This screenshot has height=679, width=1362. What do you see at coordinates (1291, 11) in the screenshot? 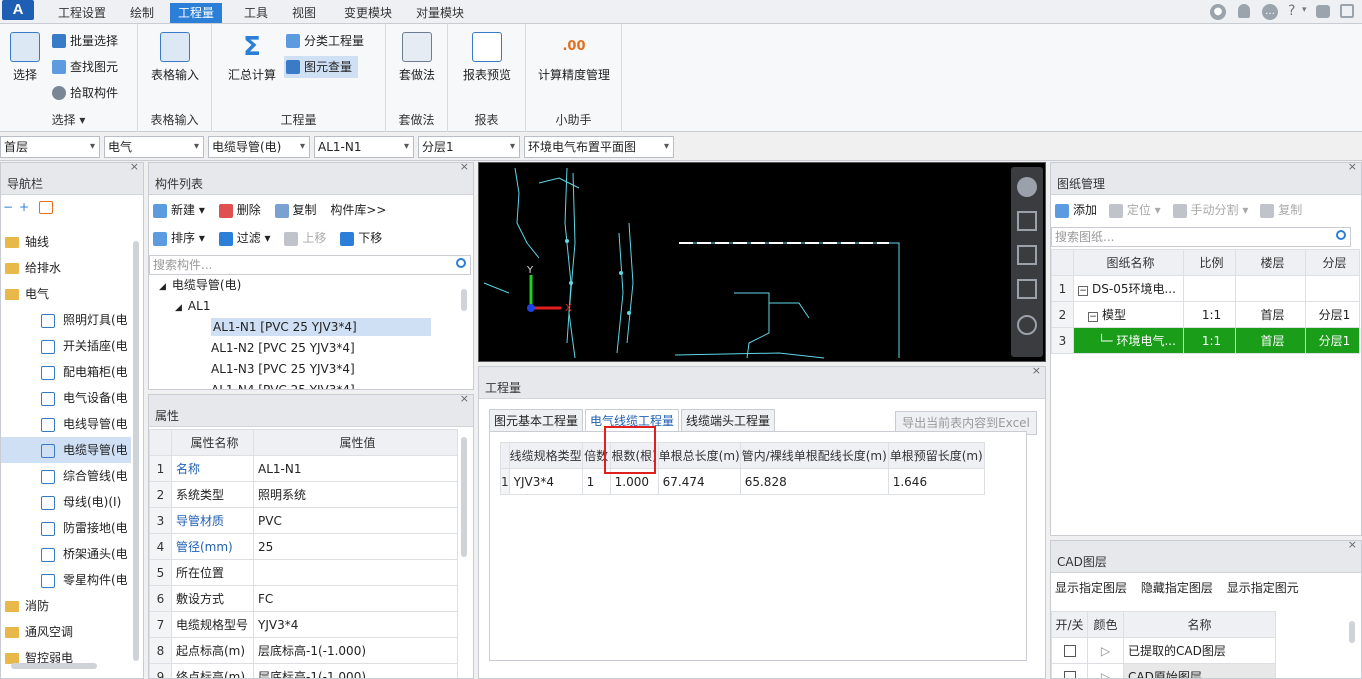
I see `help-icon: ?` at bounding box center [1291, 11].